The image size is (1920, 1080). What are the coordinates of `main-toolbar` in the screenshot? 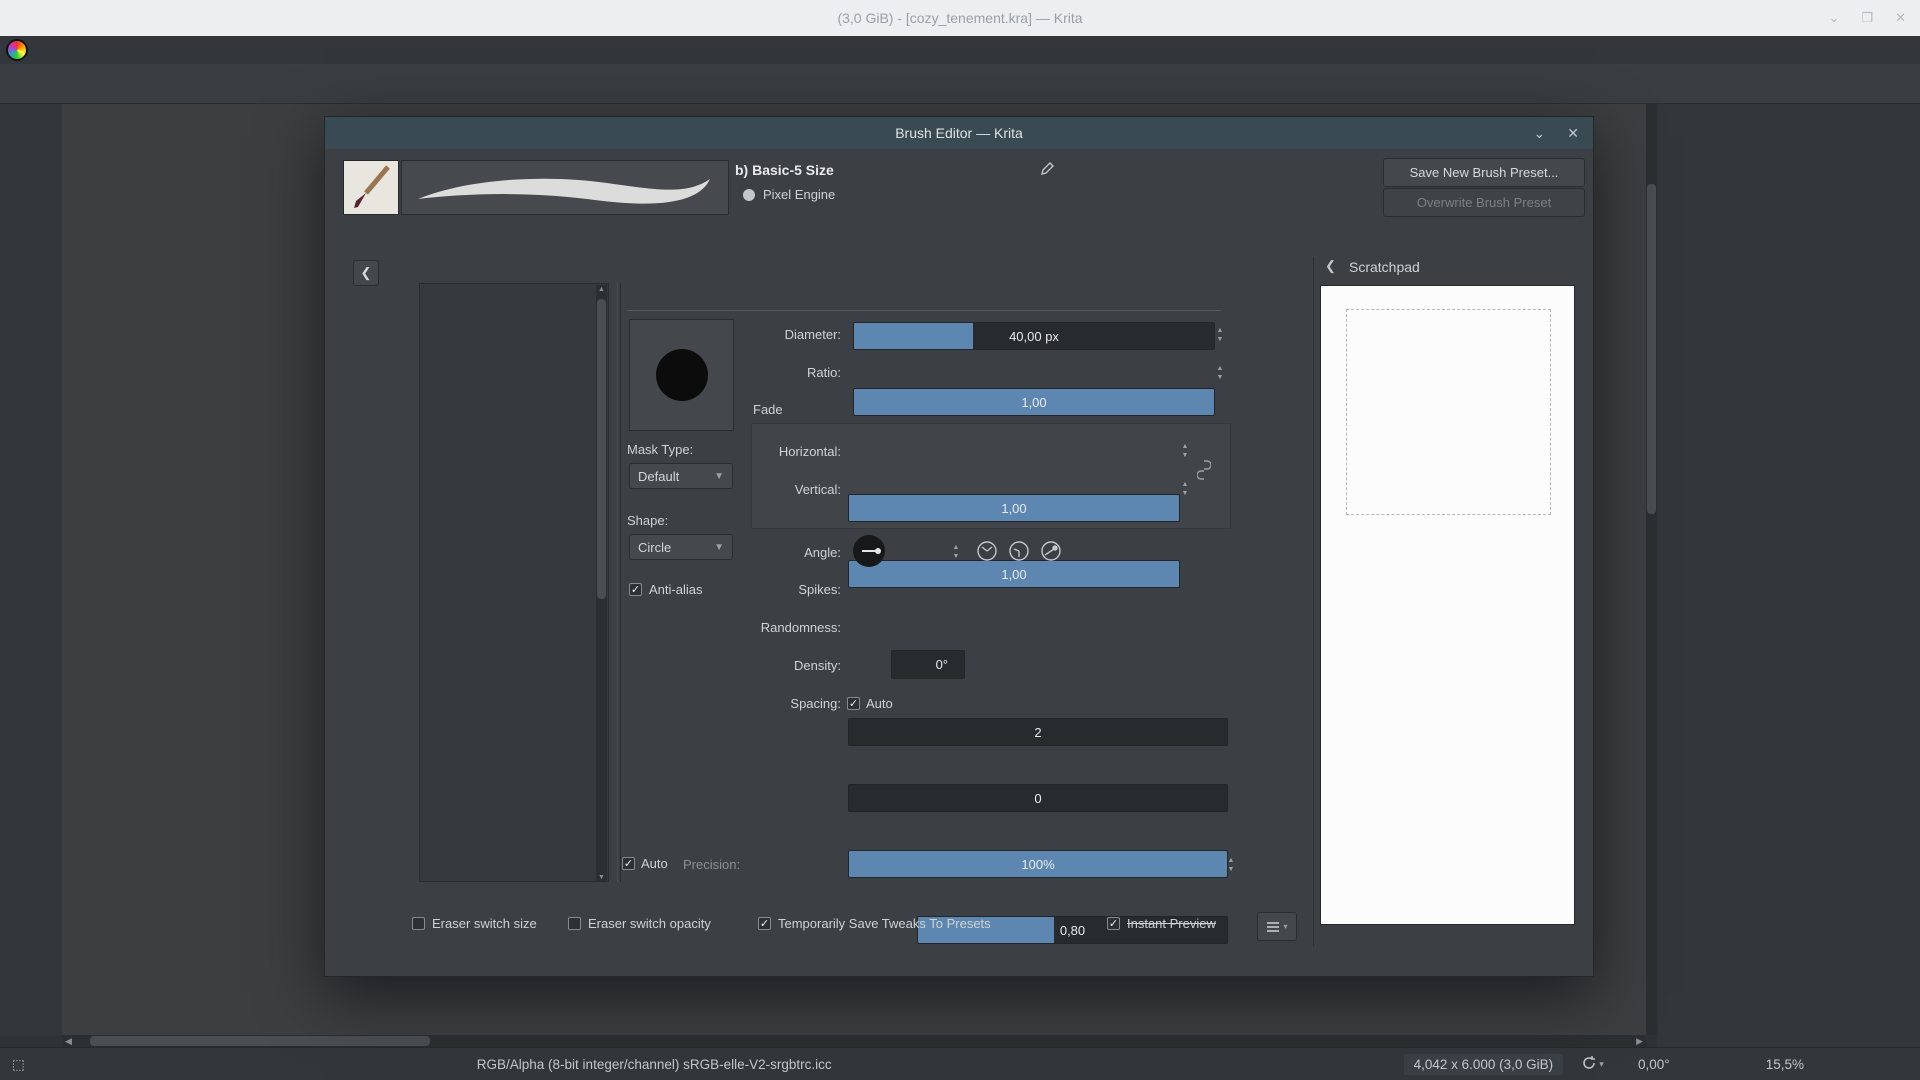 It's located at (960, 84).